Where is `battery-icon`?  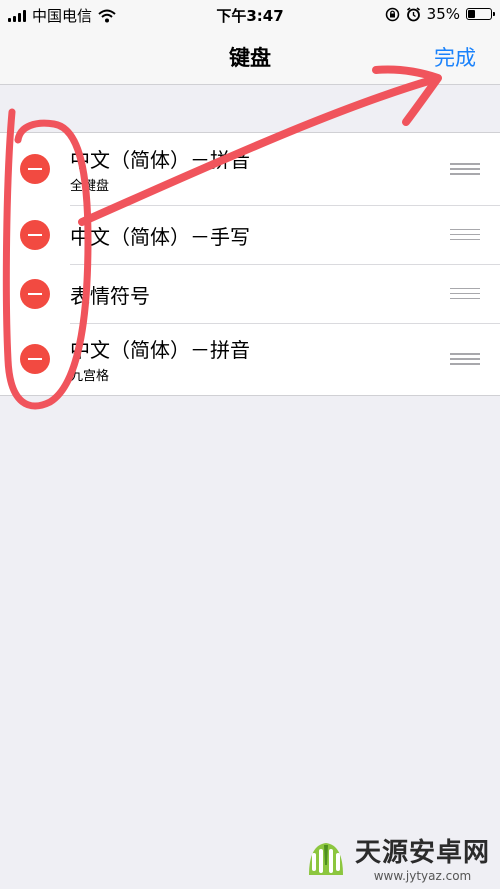 battery-icon is located at coordinates (480, 14).